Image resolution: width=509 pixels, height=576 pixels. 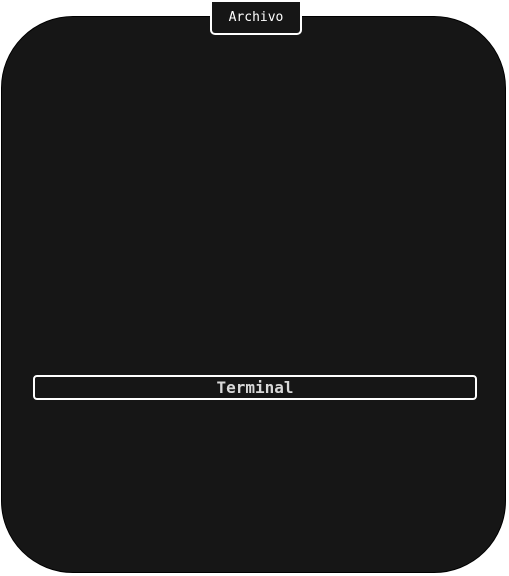 I want to click on terminal-button: Terminal, so click(x=255, y=387).